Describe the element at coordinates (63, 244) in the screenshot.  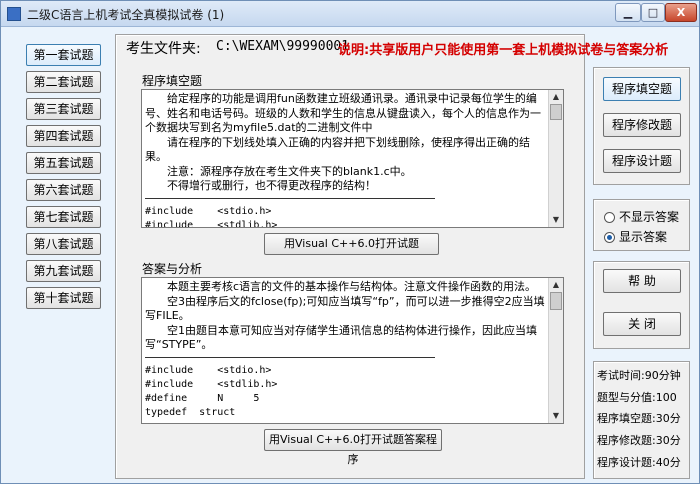
I see `set-button-8: 第八套试题` at that location.